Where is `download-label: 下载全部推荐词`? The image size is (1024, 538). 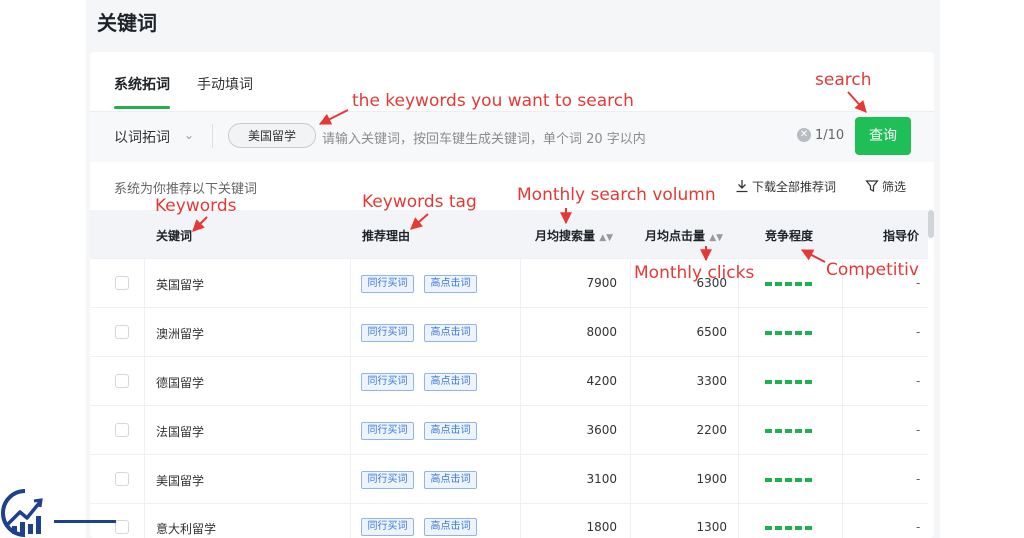
download-label: 下载全部推荐词 is located at coordinates (794, 187).